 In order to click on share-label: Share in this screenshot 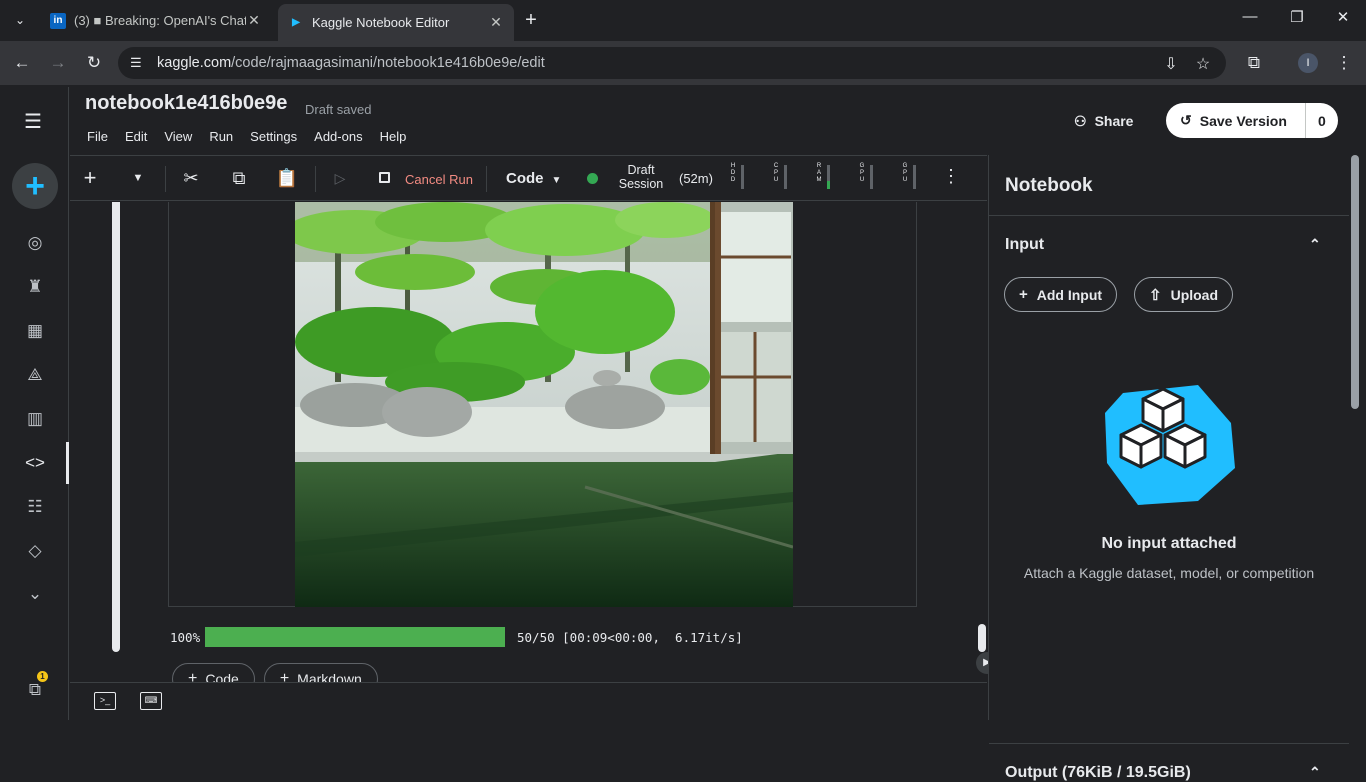, I will do `click(1114, 121)`.